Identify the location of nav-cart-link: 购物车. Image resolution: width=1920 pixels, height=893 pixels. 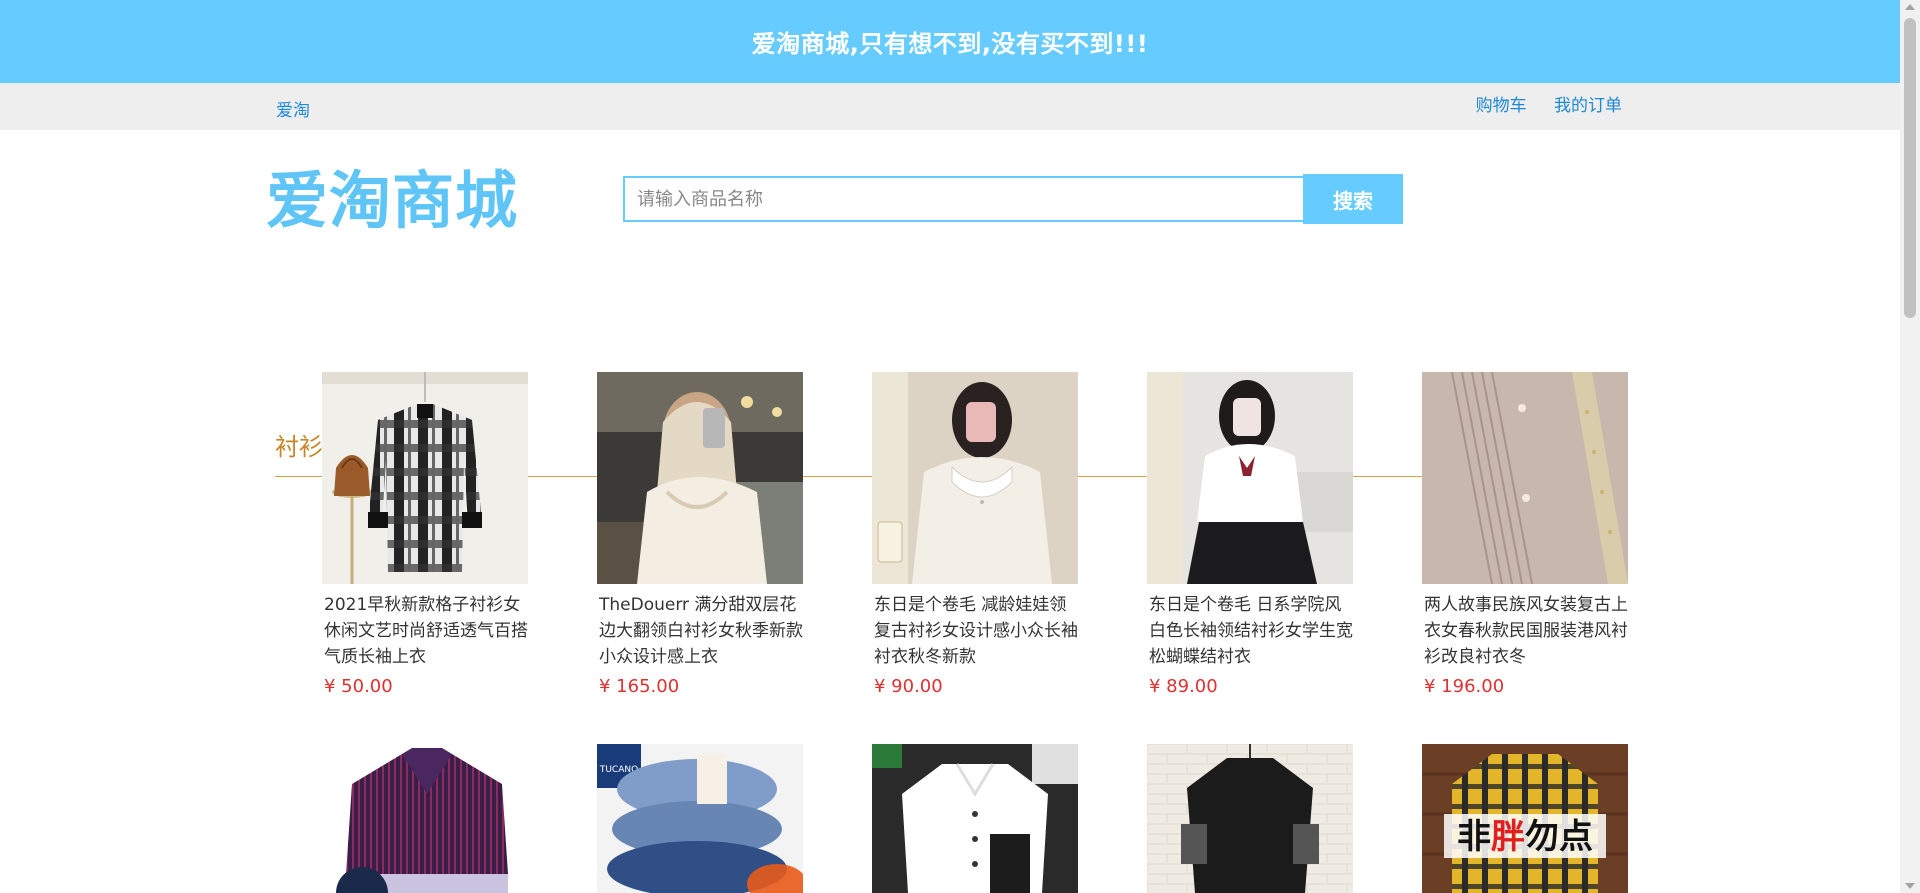
(1501, 106).